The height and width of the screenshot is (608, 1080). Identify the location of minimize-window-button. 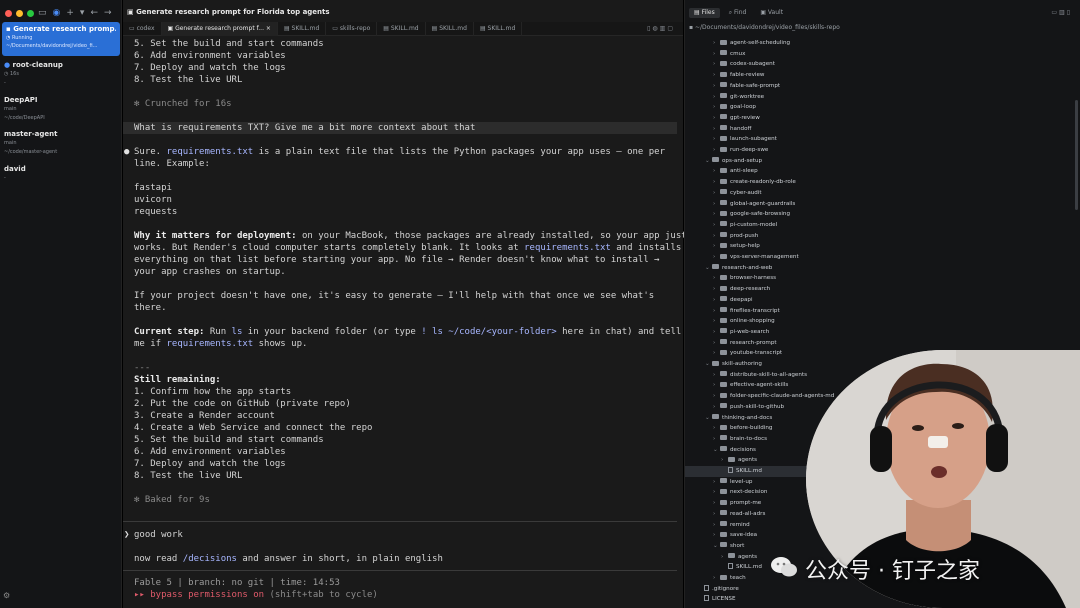
(19, 13).